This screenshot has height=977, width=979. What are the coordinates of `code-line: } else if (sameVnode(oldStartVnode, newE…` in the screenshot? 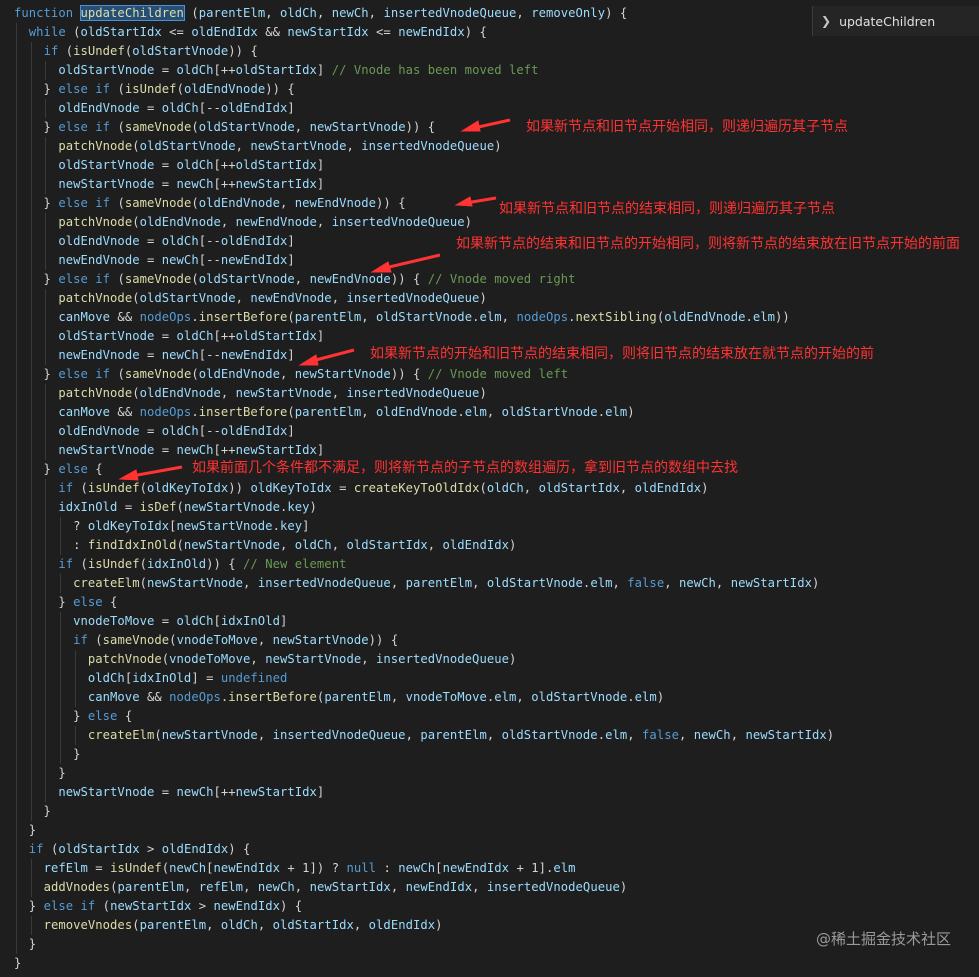 It's located at (295, 279).